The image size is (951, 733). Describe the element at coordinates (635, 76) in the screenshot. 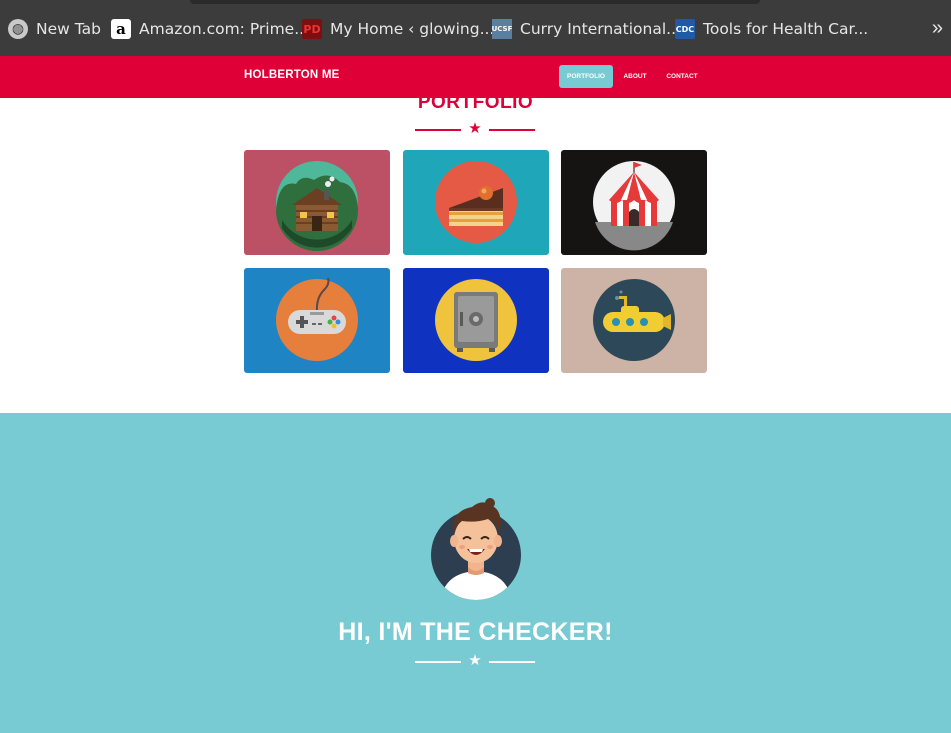

I see `nav-about: ABOUT` at that location.